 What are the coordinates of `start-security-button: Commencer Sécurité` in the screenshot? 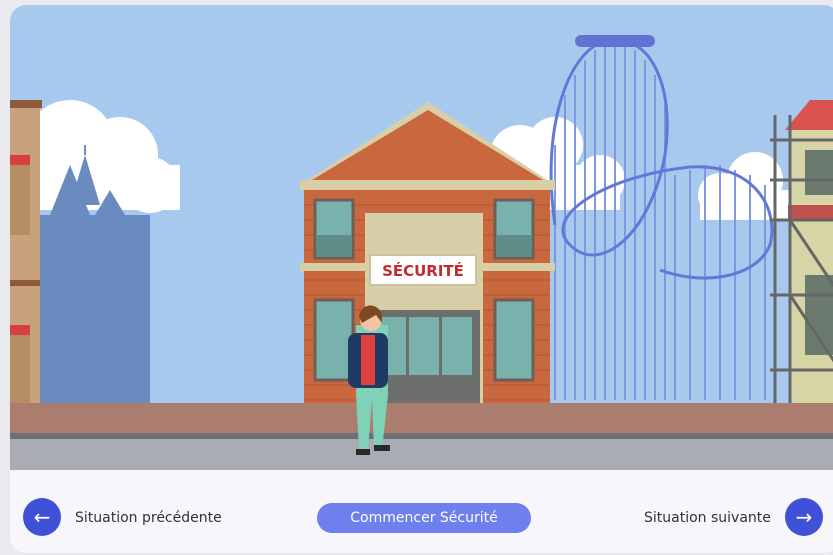 It's located at (424, 518).